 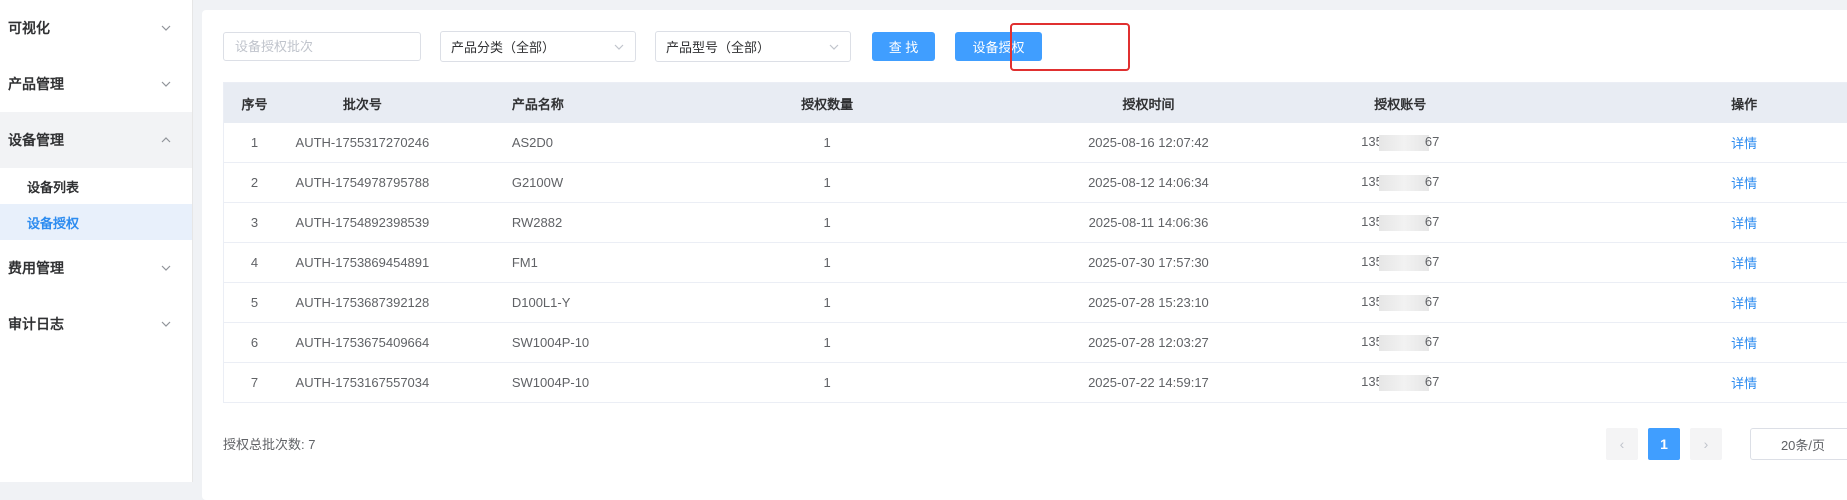 What do you see at coordinates (1400, 104) in the screenshot?
I see `column-header: 授权账号` at bounding box center [1400, 104].